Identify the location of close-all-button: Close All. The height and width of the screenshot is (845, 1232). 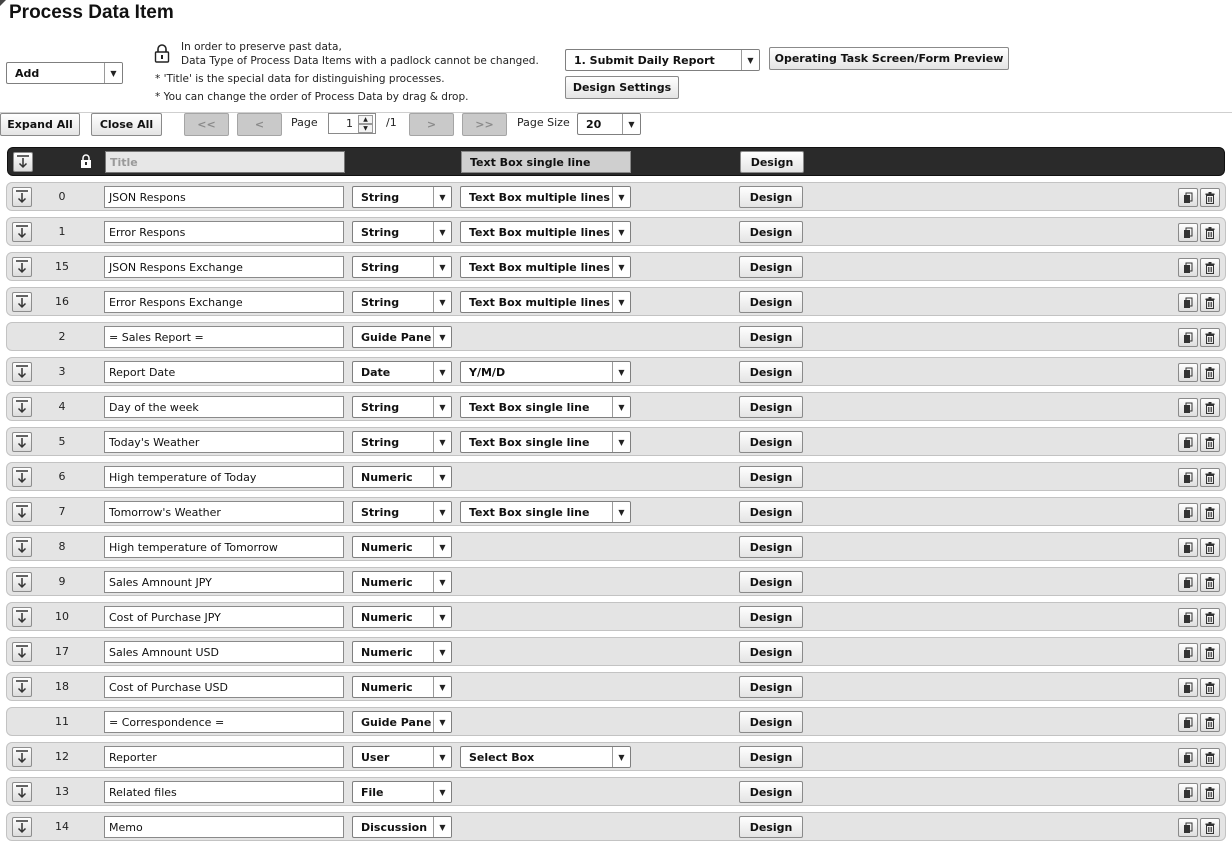
(126, 124).